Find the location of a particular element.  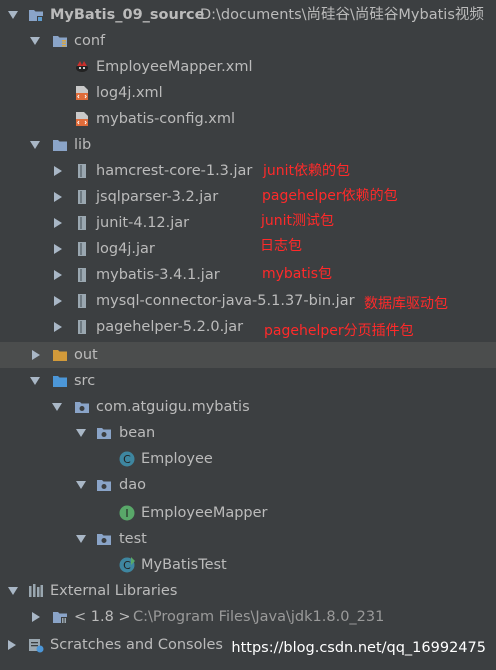

tree-row-interface: I EmployeeMapper is located at coordinates (248, 513).